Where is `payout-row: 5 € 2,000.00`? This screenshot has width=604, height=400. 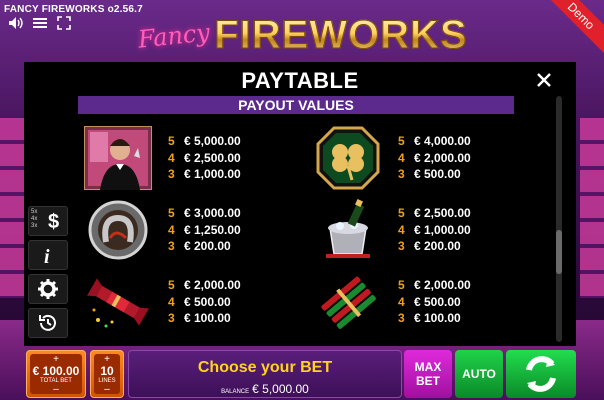 payout-row: 5 € 2,000.00 is located at coordinates (434, 285).